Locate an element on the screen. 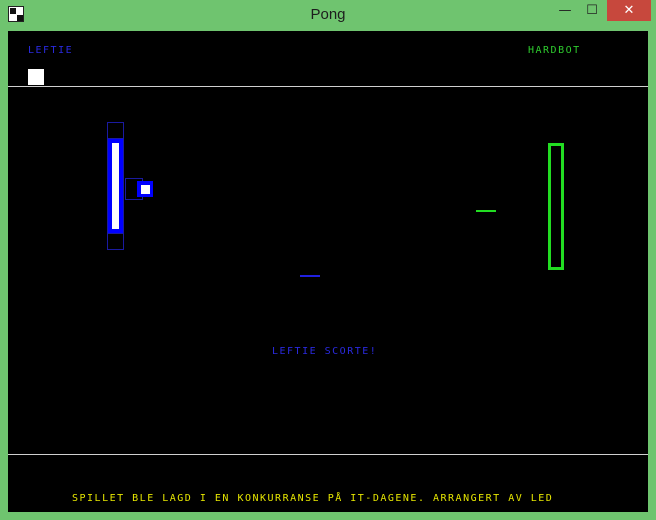  left-paddle-core is located at coordinates (115, 186).